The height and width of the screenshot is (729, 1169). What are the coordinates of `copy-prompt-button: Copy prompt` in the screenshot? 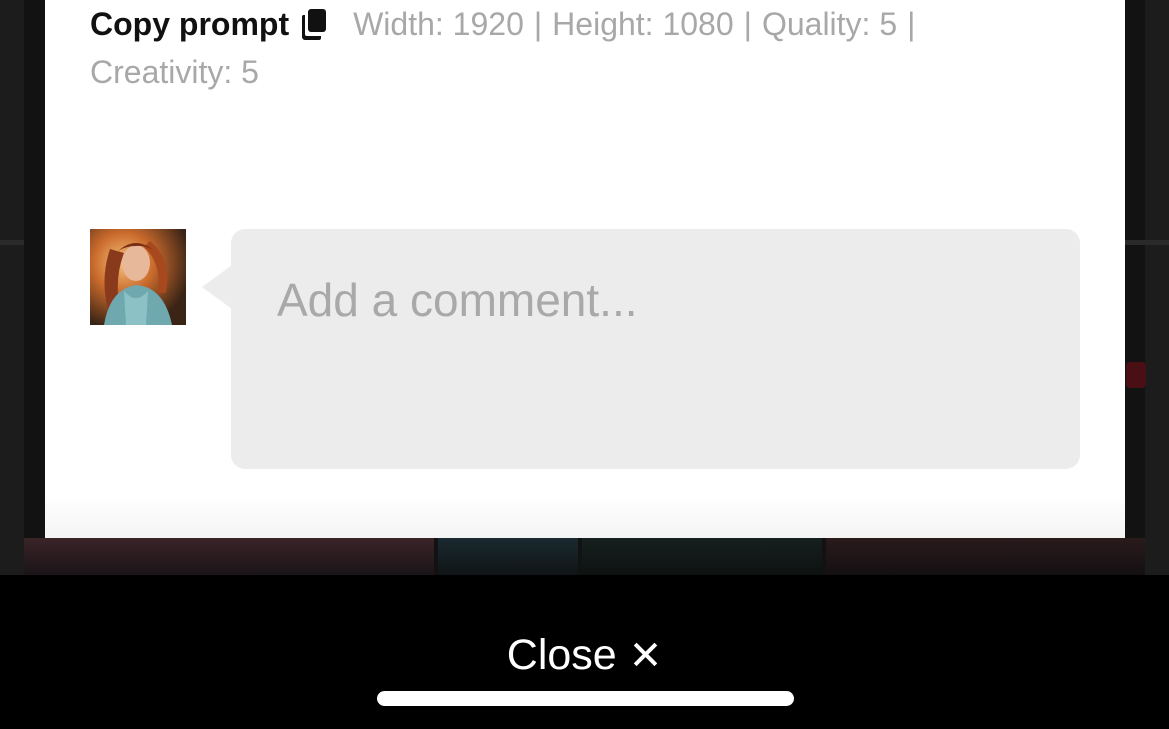 It's located at (209, 24).